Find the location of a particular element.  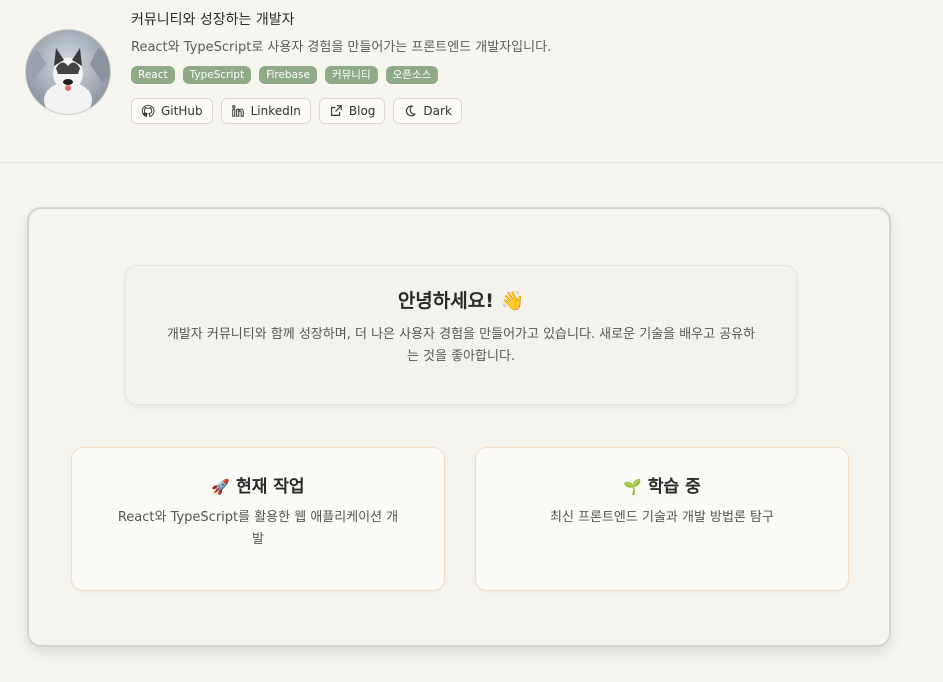

external-link-icon is located at coordinates (336, 110).